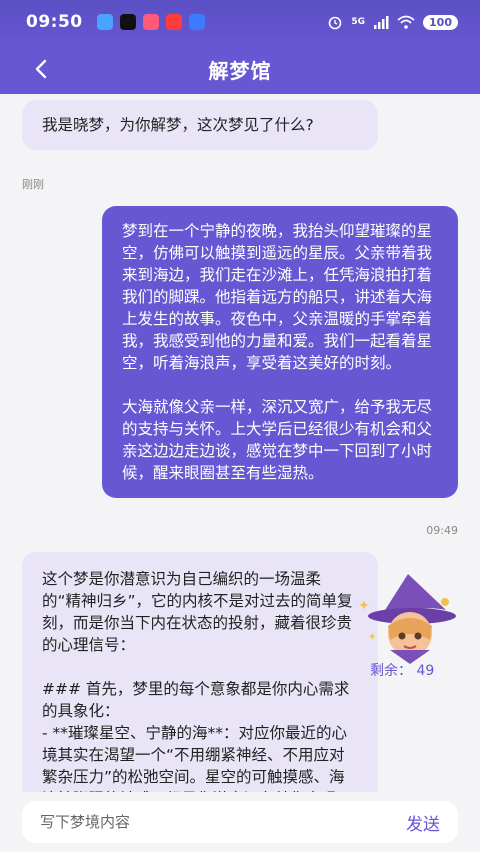 The height and width of the screenshot is (852, 480). I want to click on chevron-left-icon, so click(41, 69).